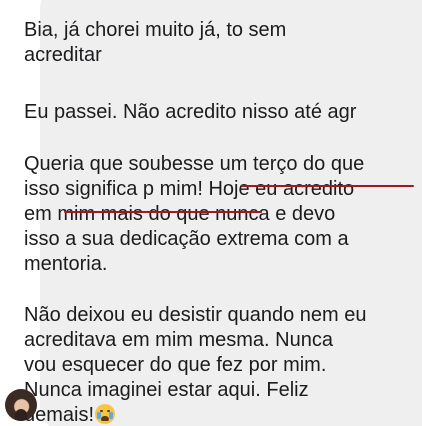 This screenshot has width=422, height=426. I want to click on message-line: vou esquecer do que fez por mim., so click(175, 365).